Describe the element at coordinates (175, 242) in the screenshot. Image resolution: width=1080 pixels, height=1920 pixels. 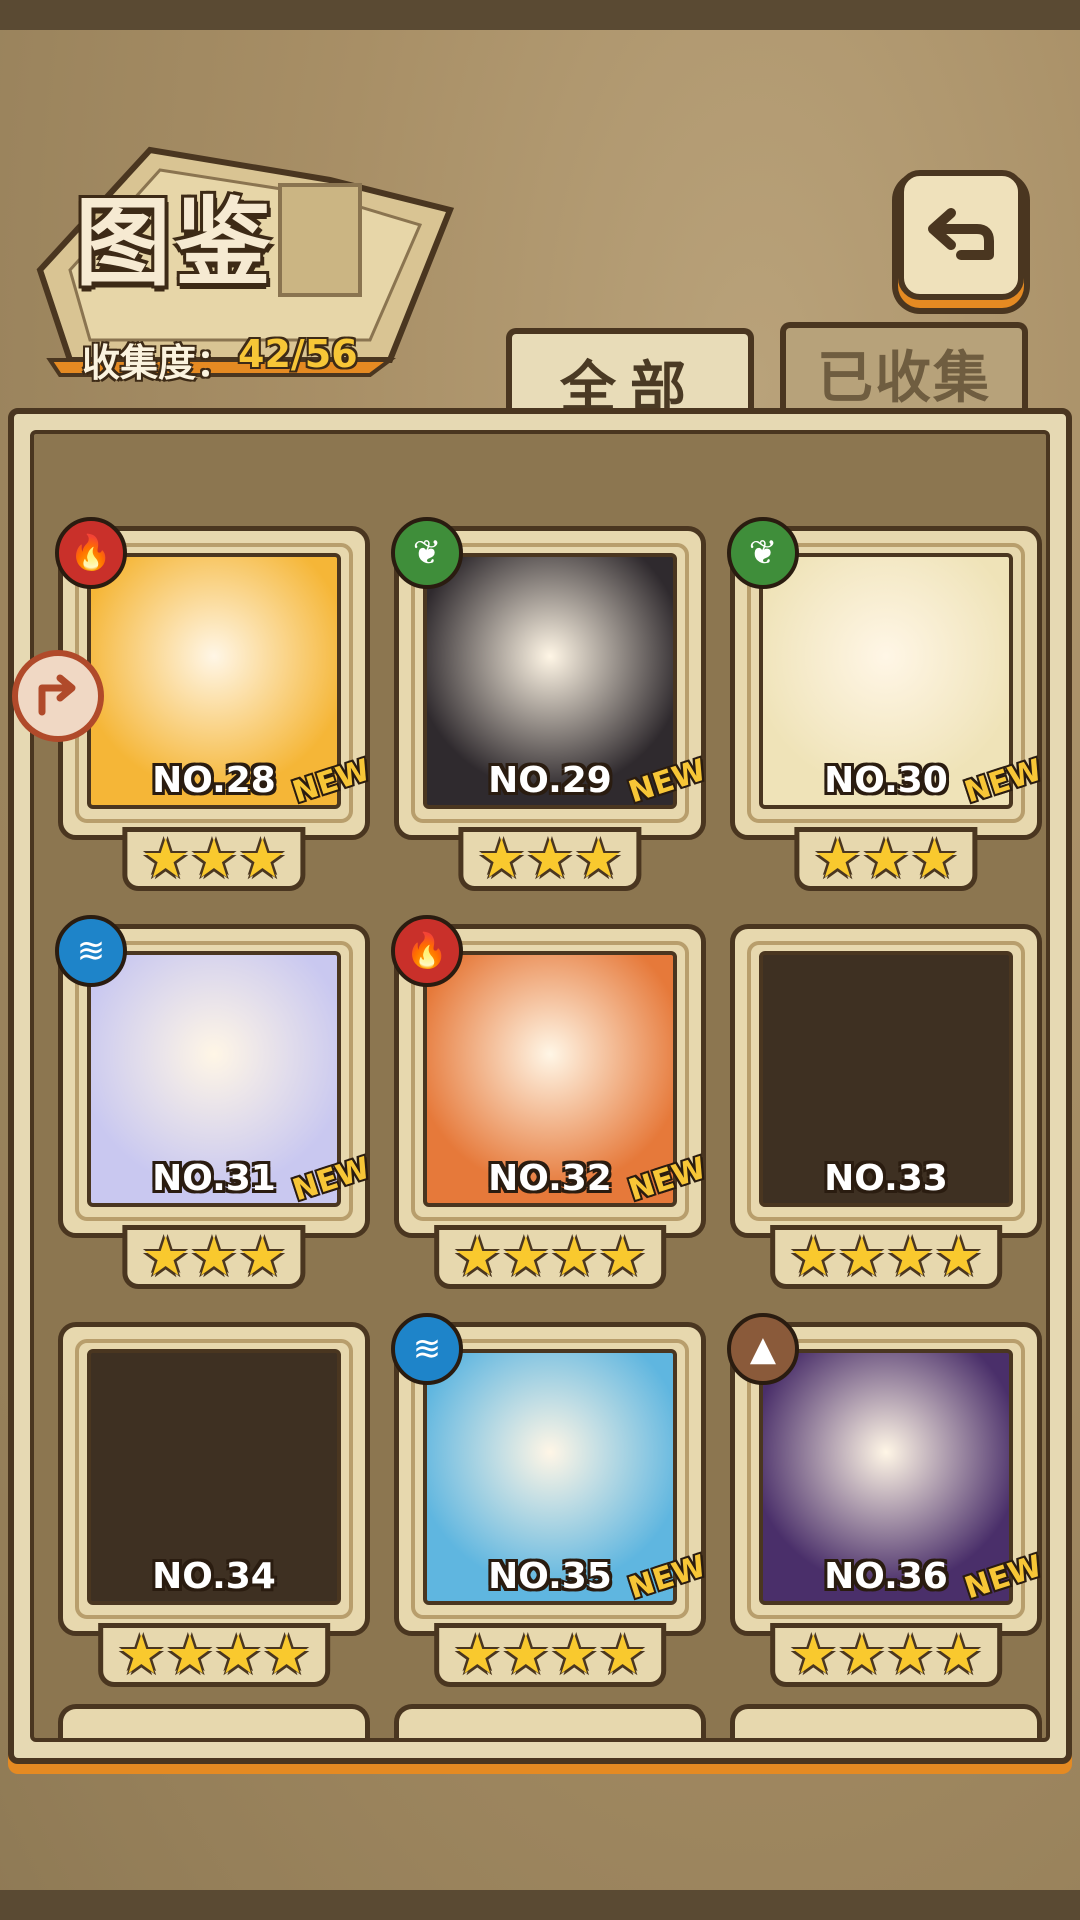
I see `page-title: 图鉴` at that location.